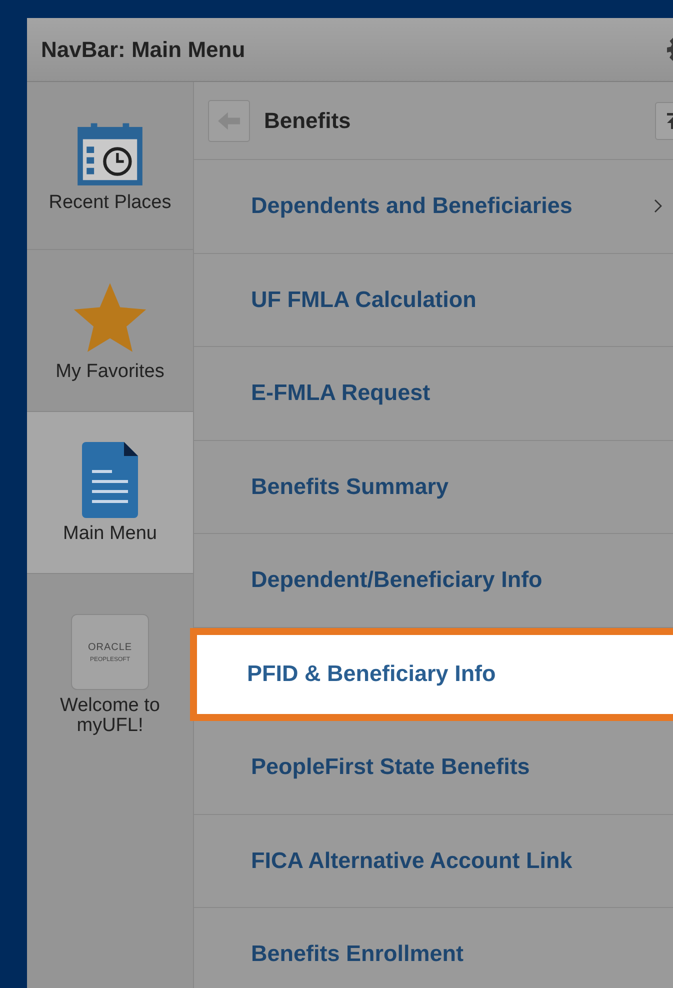  Describe the element at coordinates (433, 861) in the screenshot. I see `menu-item: FICA Alternative Account Link` at that location.